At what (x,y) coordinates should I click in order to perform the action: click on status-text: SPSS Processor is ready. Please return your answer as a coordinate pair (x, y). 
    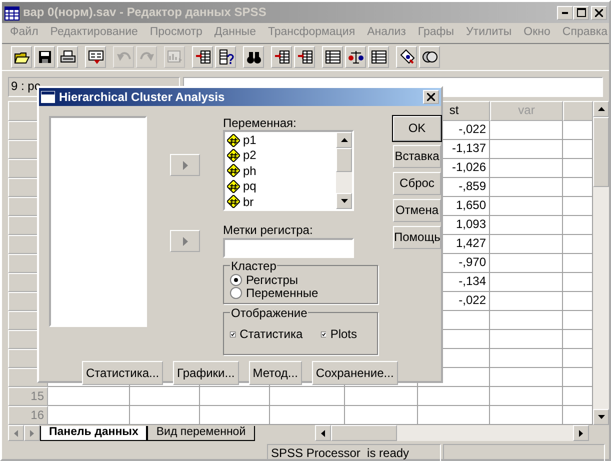
    Looking at the image, I should click on (354, 452).